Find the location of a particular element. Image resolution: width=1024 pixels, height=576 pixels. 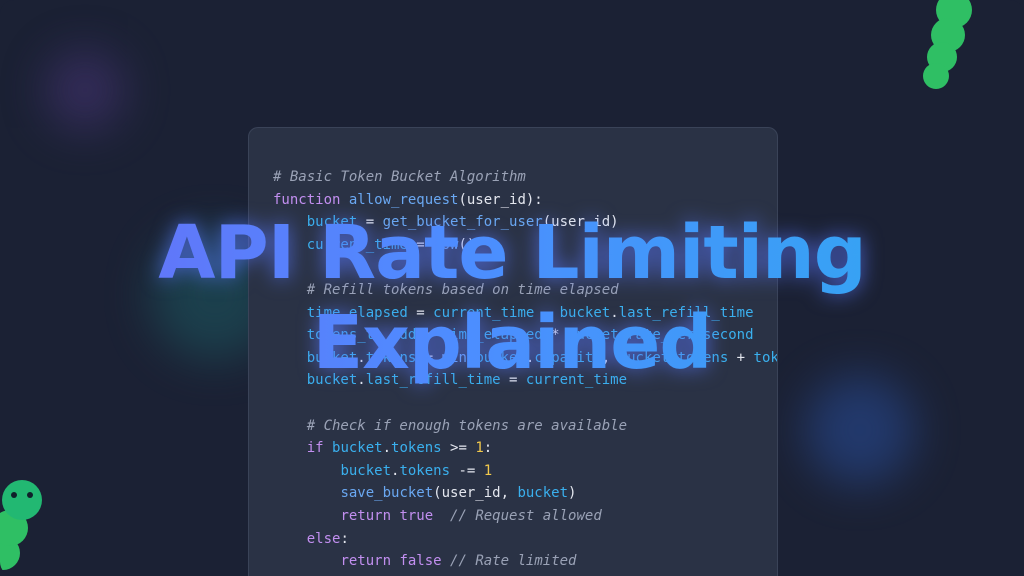

code-token: true is located at coordinates (416, 515).